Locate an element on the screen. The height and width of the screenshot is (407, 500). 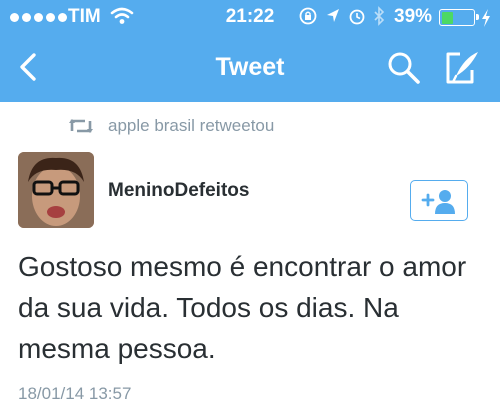
tweet-timestamp: 18/01/14 13:57 is located at coordinates (75, 393).